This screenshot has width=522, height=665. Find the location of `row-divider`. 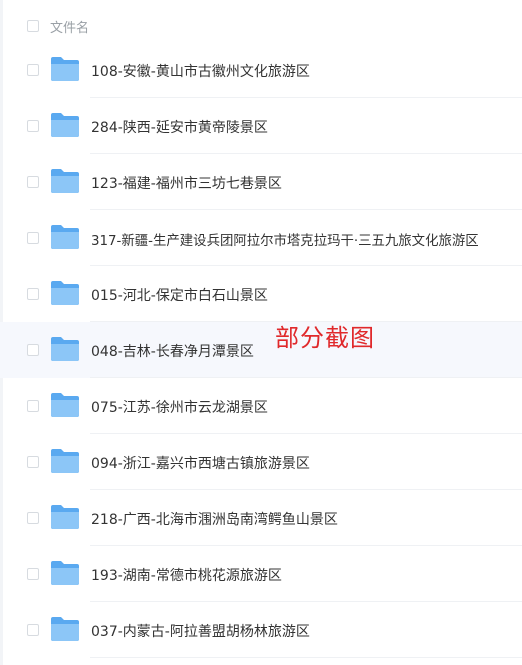

row-divider is located at coordinates (306, 657).